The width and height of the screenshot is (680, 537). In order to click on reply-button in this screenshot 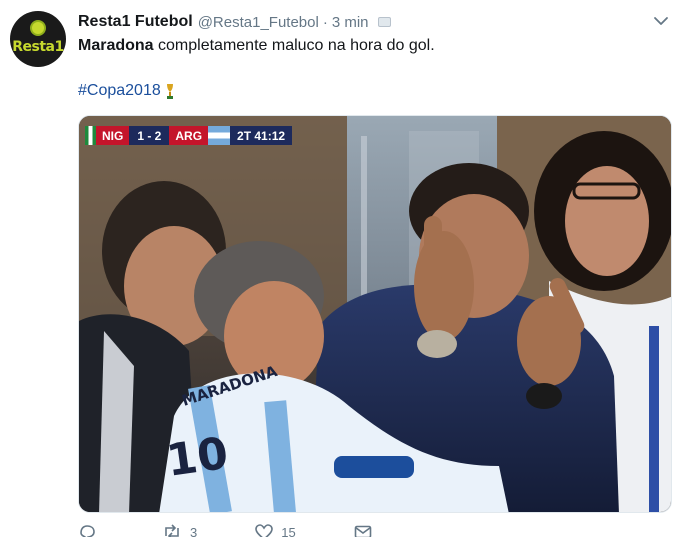, I will do `click(91, 530)`.